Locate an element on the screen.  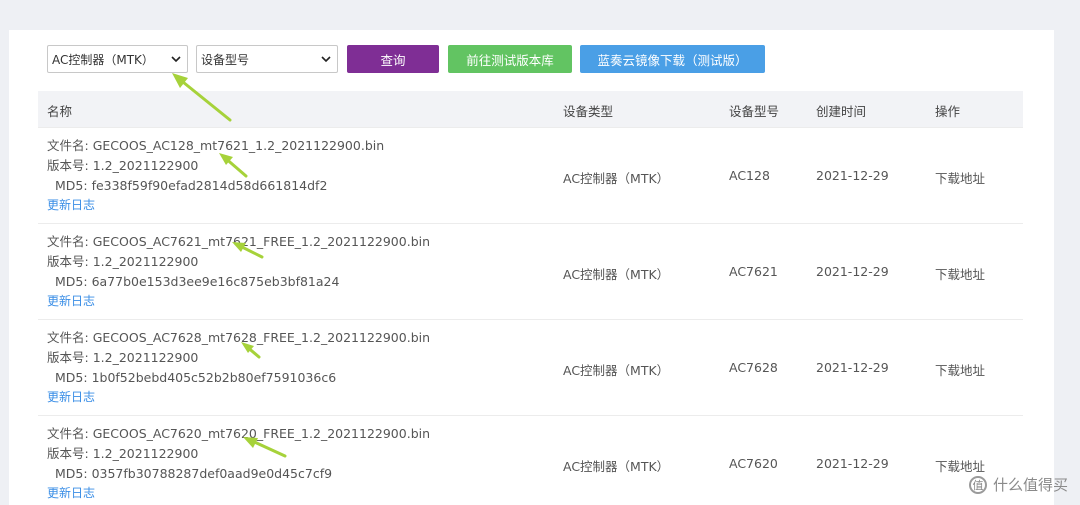
md5-line: MD5: fe338f59f90efad2814d58d661814df2 is located at coordinates (191, 186).